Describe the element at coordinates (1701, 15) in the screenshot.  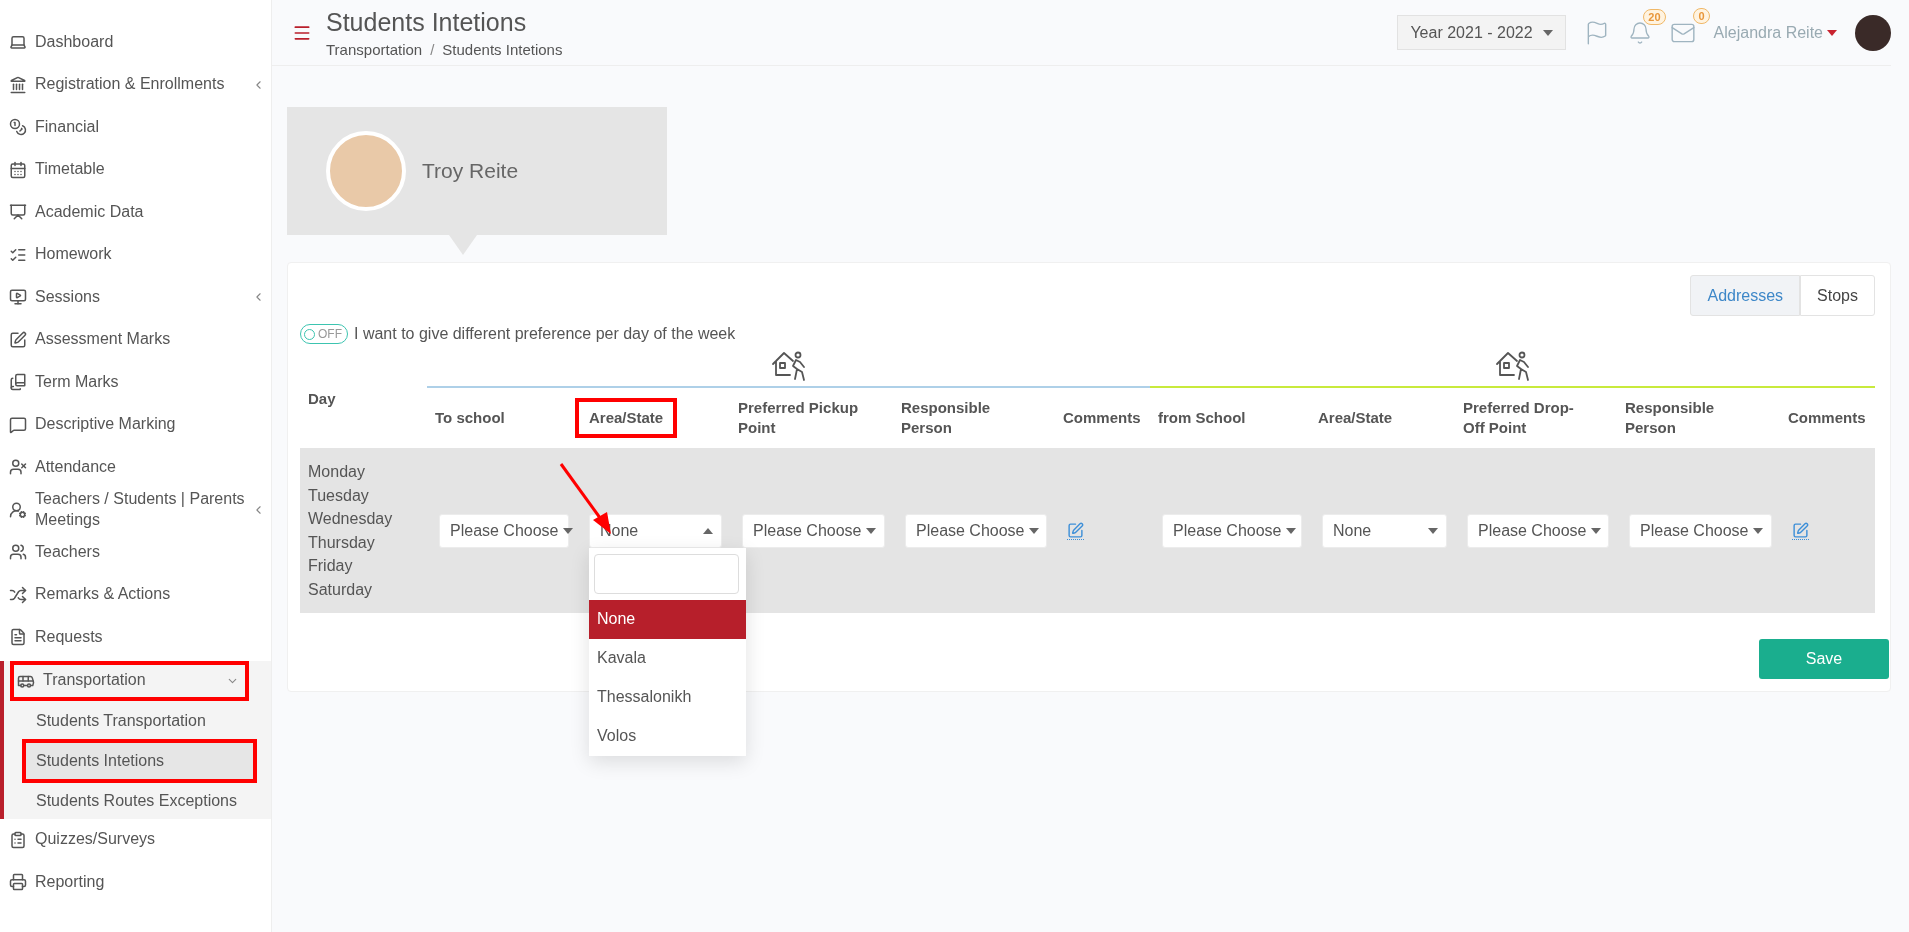
I see `message-count: 0` at that location.